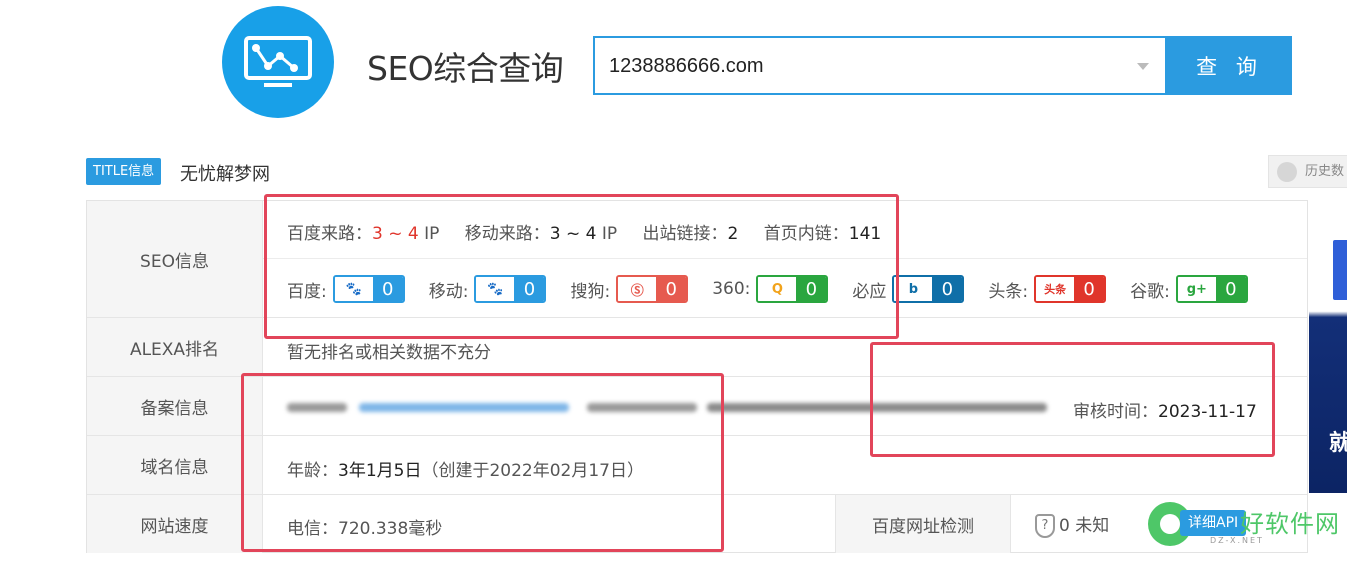 The width and height of the screenshot is (1347, 565). I want to click on beian-label: 备案信息, so click(175, 406).